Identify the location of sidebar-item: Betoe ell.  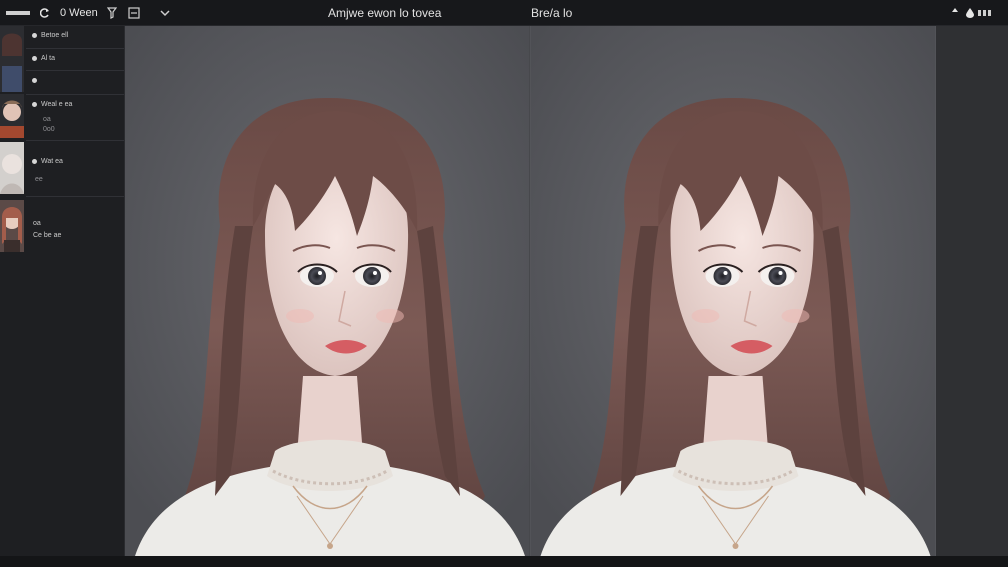
(62, 59).